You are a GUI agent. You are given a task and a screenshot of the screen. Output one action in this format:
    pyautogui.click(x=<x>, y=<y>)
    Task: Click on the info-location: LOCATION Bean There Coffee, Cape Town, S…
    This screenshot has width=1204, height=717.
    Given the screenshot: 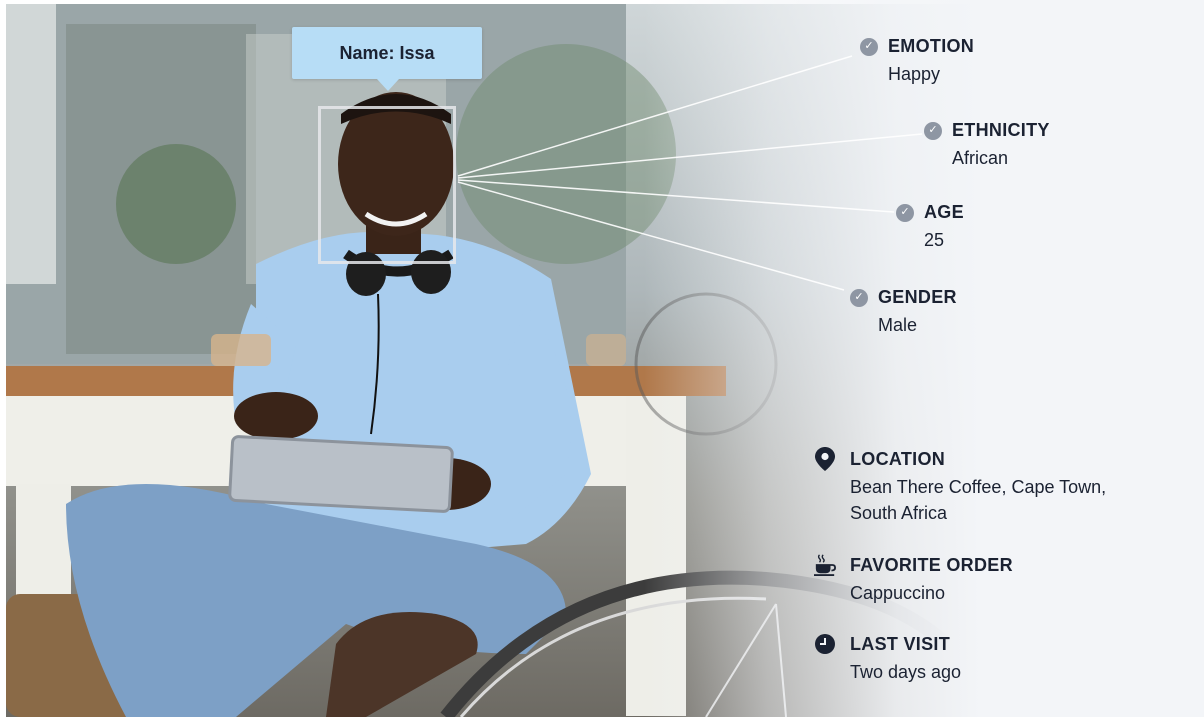 What is the action you would take?
    pyautogui.click(x=984, y=486)
    